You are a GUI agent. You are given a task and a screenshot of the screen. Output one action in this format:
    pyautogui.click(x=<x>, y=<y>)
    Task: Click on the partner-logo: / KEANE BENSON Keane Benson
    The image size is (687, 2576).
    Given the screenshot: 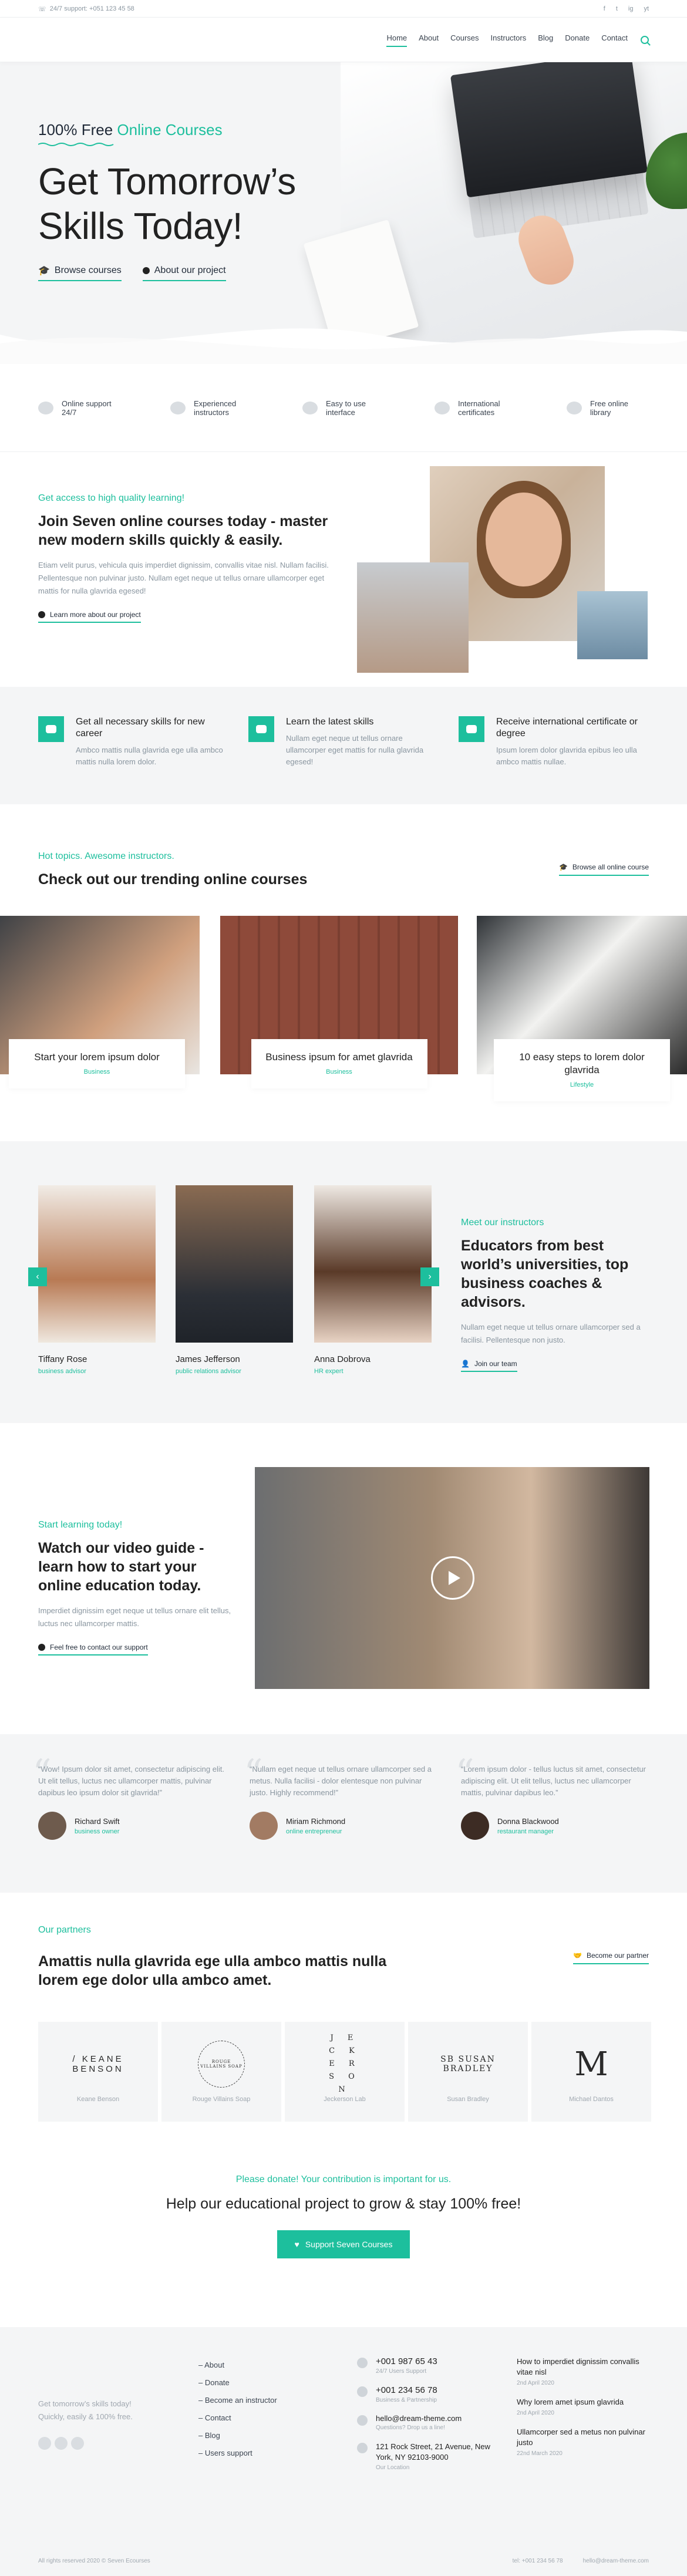 What is the action you would take?
    pyautogui.click(x=98, y=2072)
    